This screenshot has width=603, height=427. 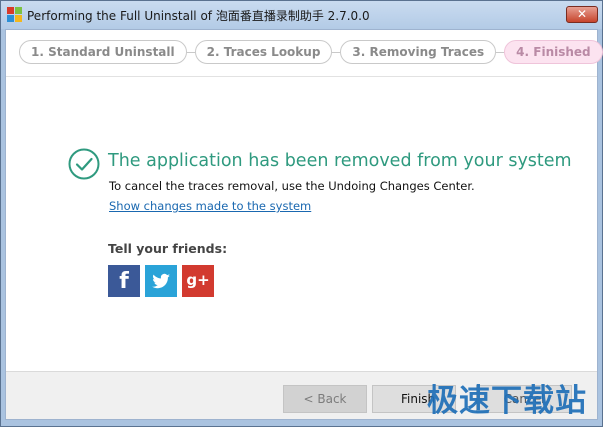 I want to click on twitter-icon, so click(x=161, y=281).